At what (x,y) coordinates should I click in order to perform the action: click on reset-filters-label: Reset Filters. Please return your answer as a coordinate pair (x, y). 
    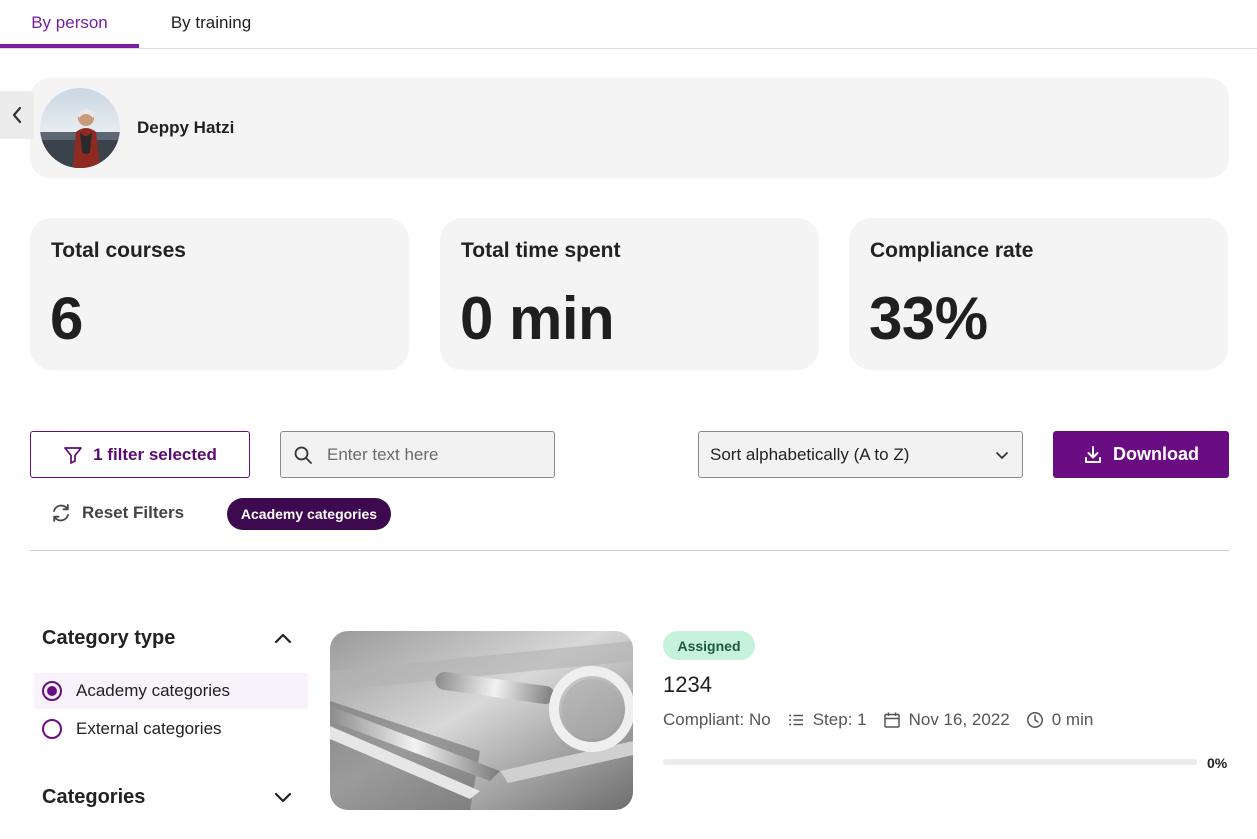
    Looking at the image, I should click on (133, 512).